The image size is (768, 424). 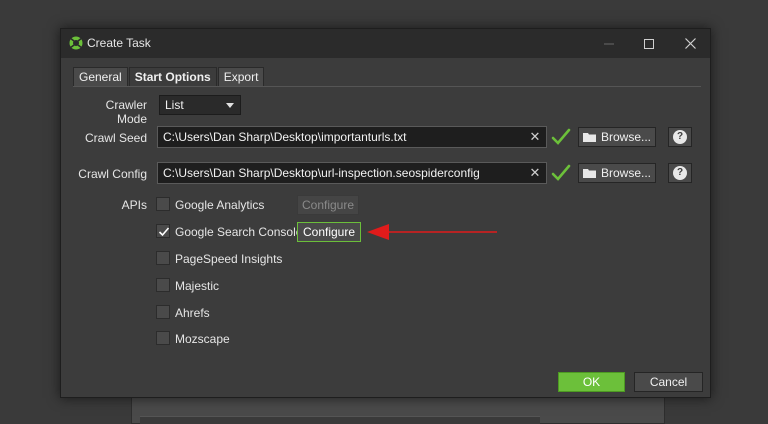 What do you see at coordinates (200, 105) in the screenshot?
I see `crawler-mode-select: List` at bounding box center [200, 105].